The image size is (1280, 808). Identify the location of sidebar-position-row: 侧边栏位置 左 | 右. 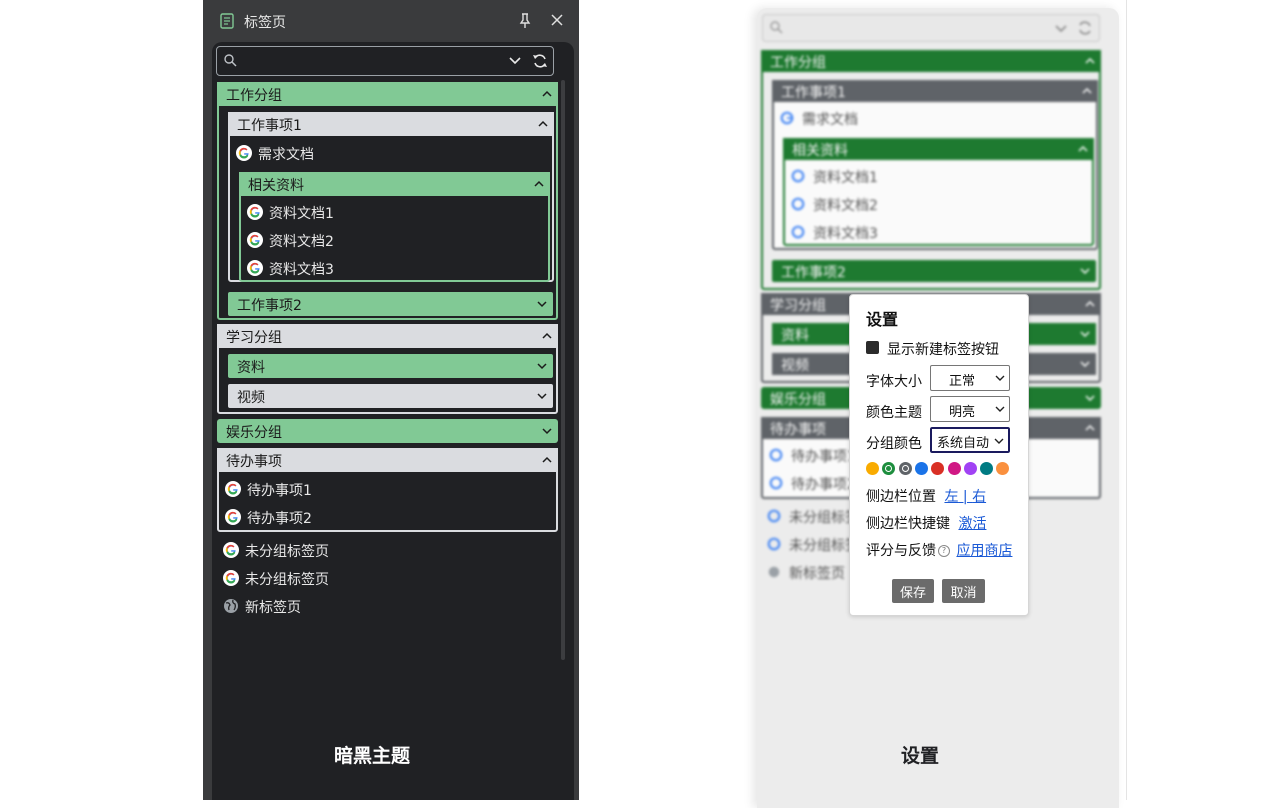
(926, 496).